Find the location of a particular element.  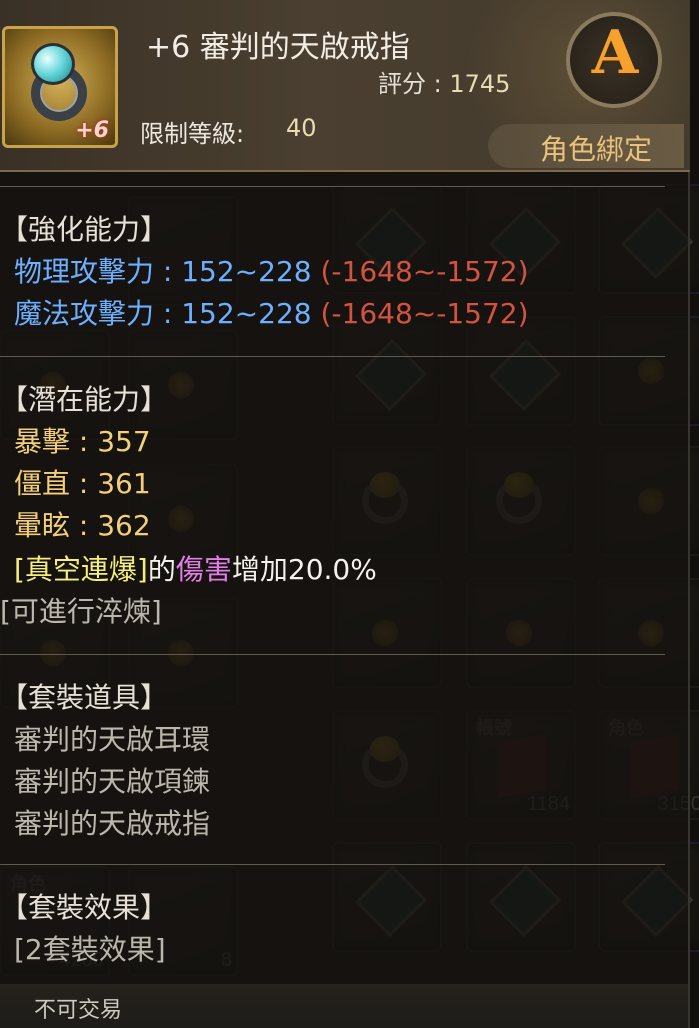

set-item-necklace: 審判的天啟項鍊 is located at coordinates (112, 781).